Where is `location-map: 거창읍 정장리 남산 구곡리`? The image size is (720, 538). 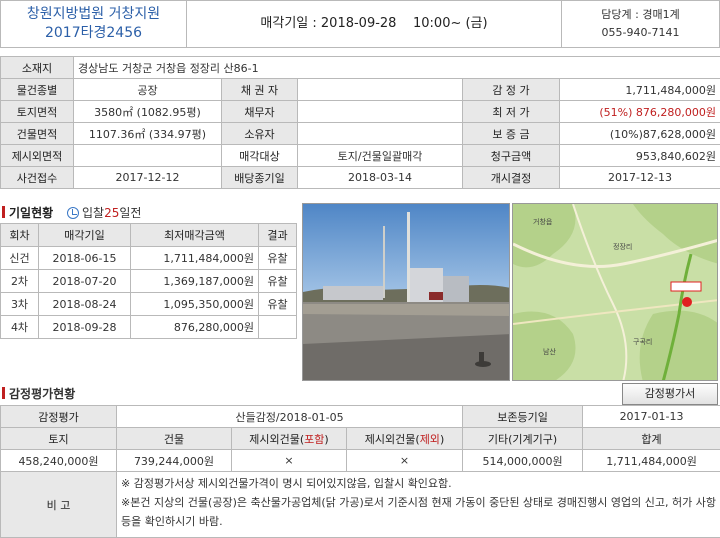
location-map: 거창읍 정장리 남산 구곡리 is located at coordinates (615, 292).